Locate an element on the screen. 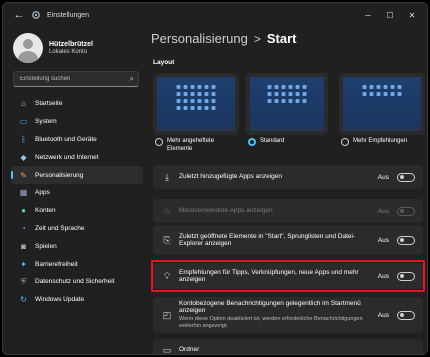 Image resolution: width=430 pixels, height=357 pixels. home-icon: ⌂ is located at coordinates (23, 104).